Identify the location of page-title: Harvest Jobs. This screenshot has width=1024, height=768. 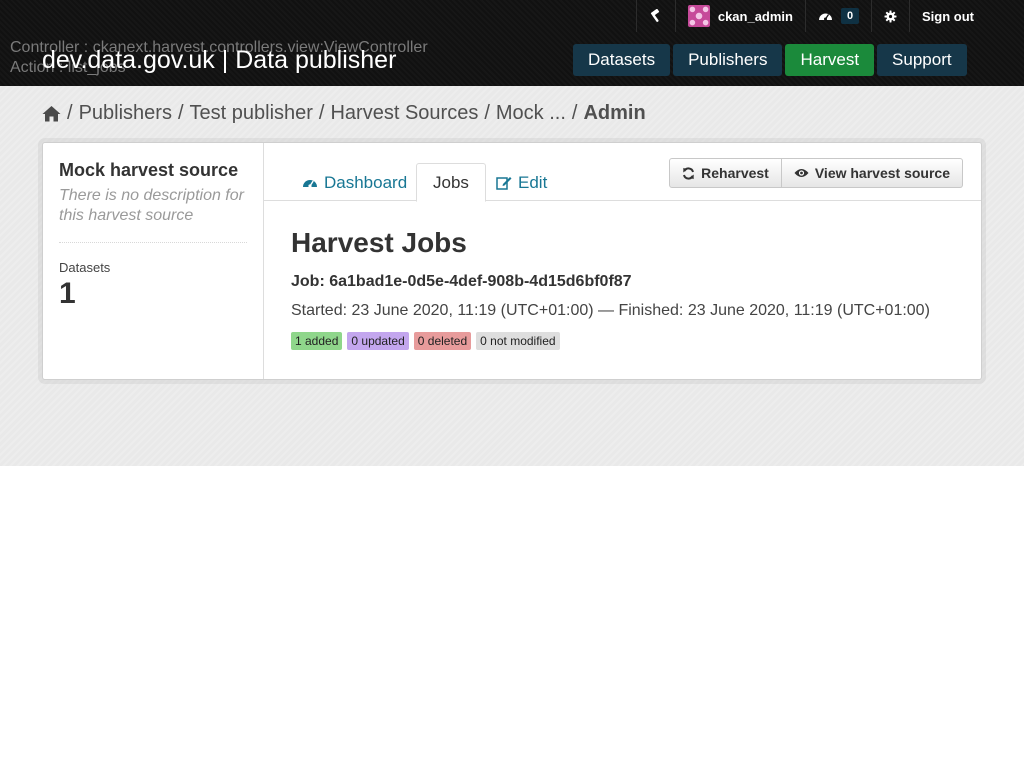
(379, 242).